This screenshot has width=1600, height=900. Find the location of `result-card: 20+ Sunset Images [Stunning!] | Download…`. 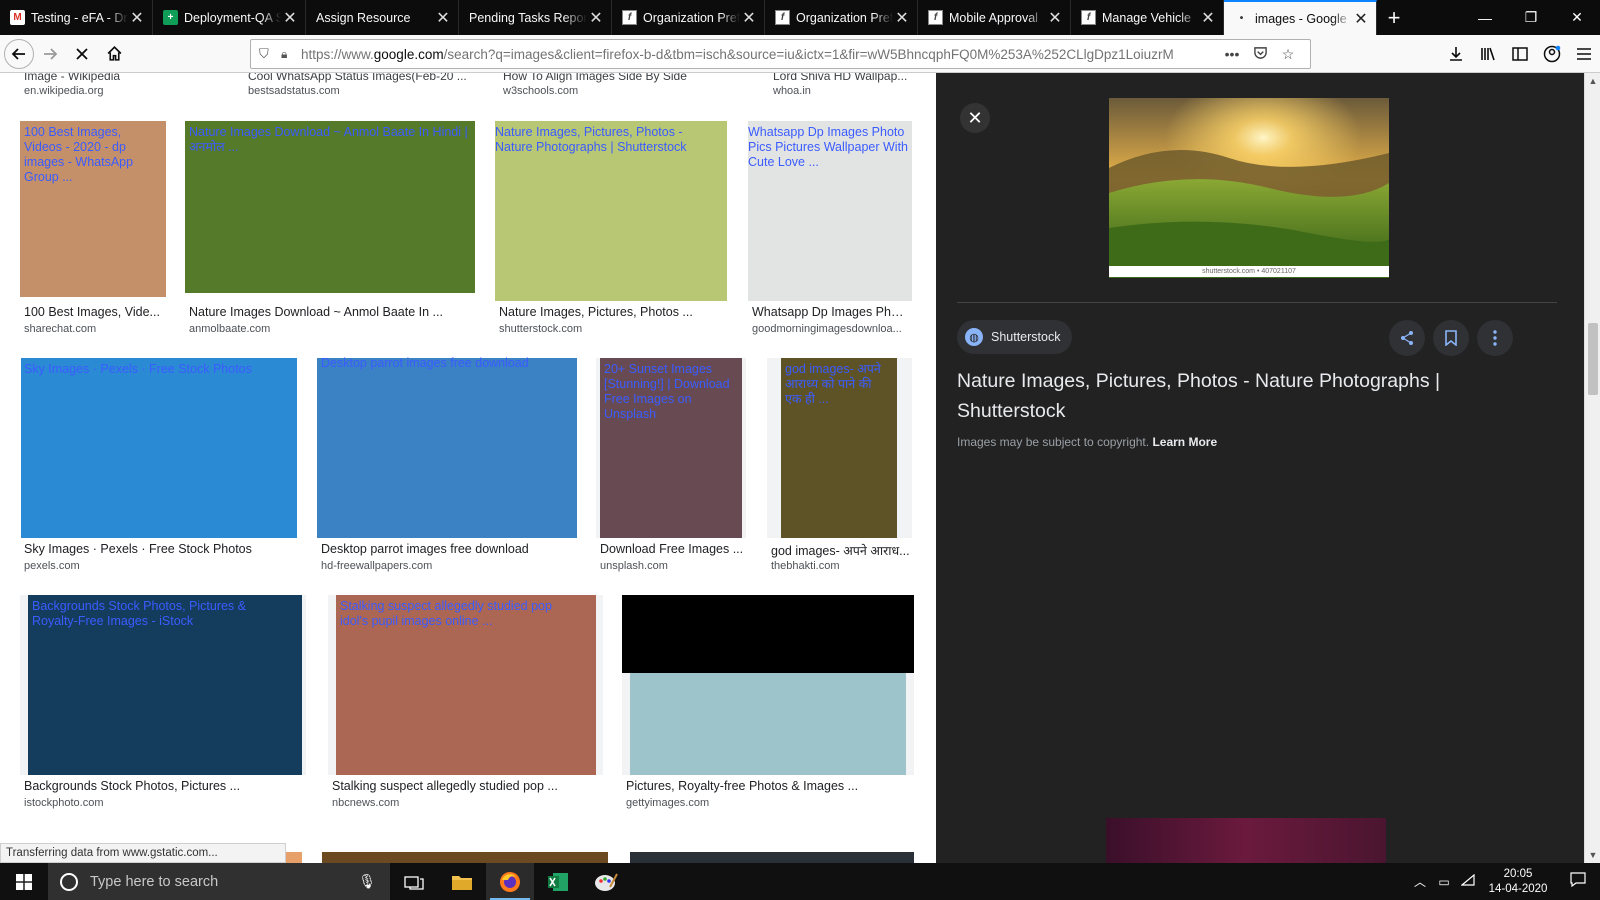

result-card: 20+ Sunset Images [Stunning!] | Download… is located at coordinates (671, 469).